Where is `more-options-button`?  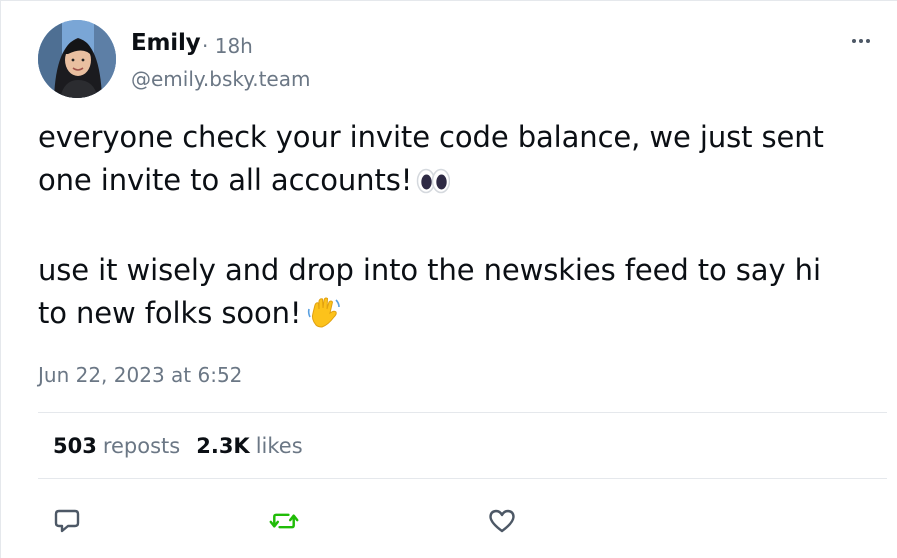 more-options-button is located at coordinates (861, 41).